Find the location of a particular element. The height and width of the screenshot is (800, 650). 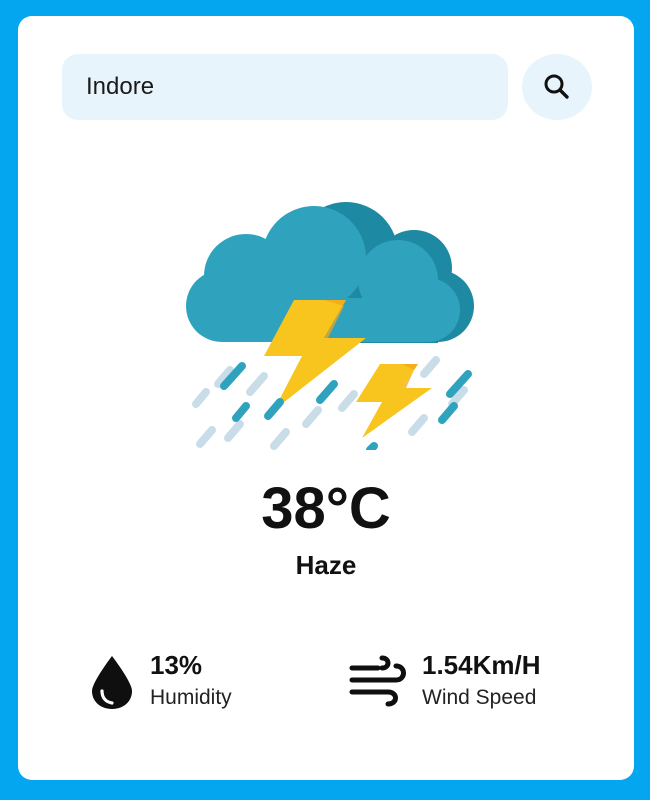

search-input is located at coordinates (285, 87).